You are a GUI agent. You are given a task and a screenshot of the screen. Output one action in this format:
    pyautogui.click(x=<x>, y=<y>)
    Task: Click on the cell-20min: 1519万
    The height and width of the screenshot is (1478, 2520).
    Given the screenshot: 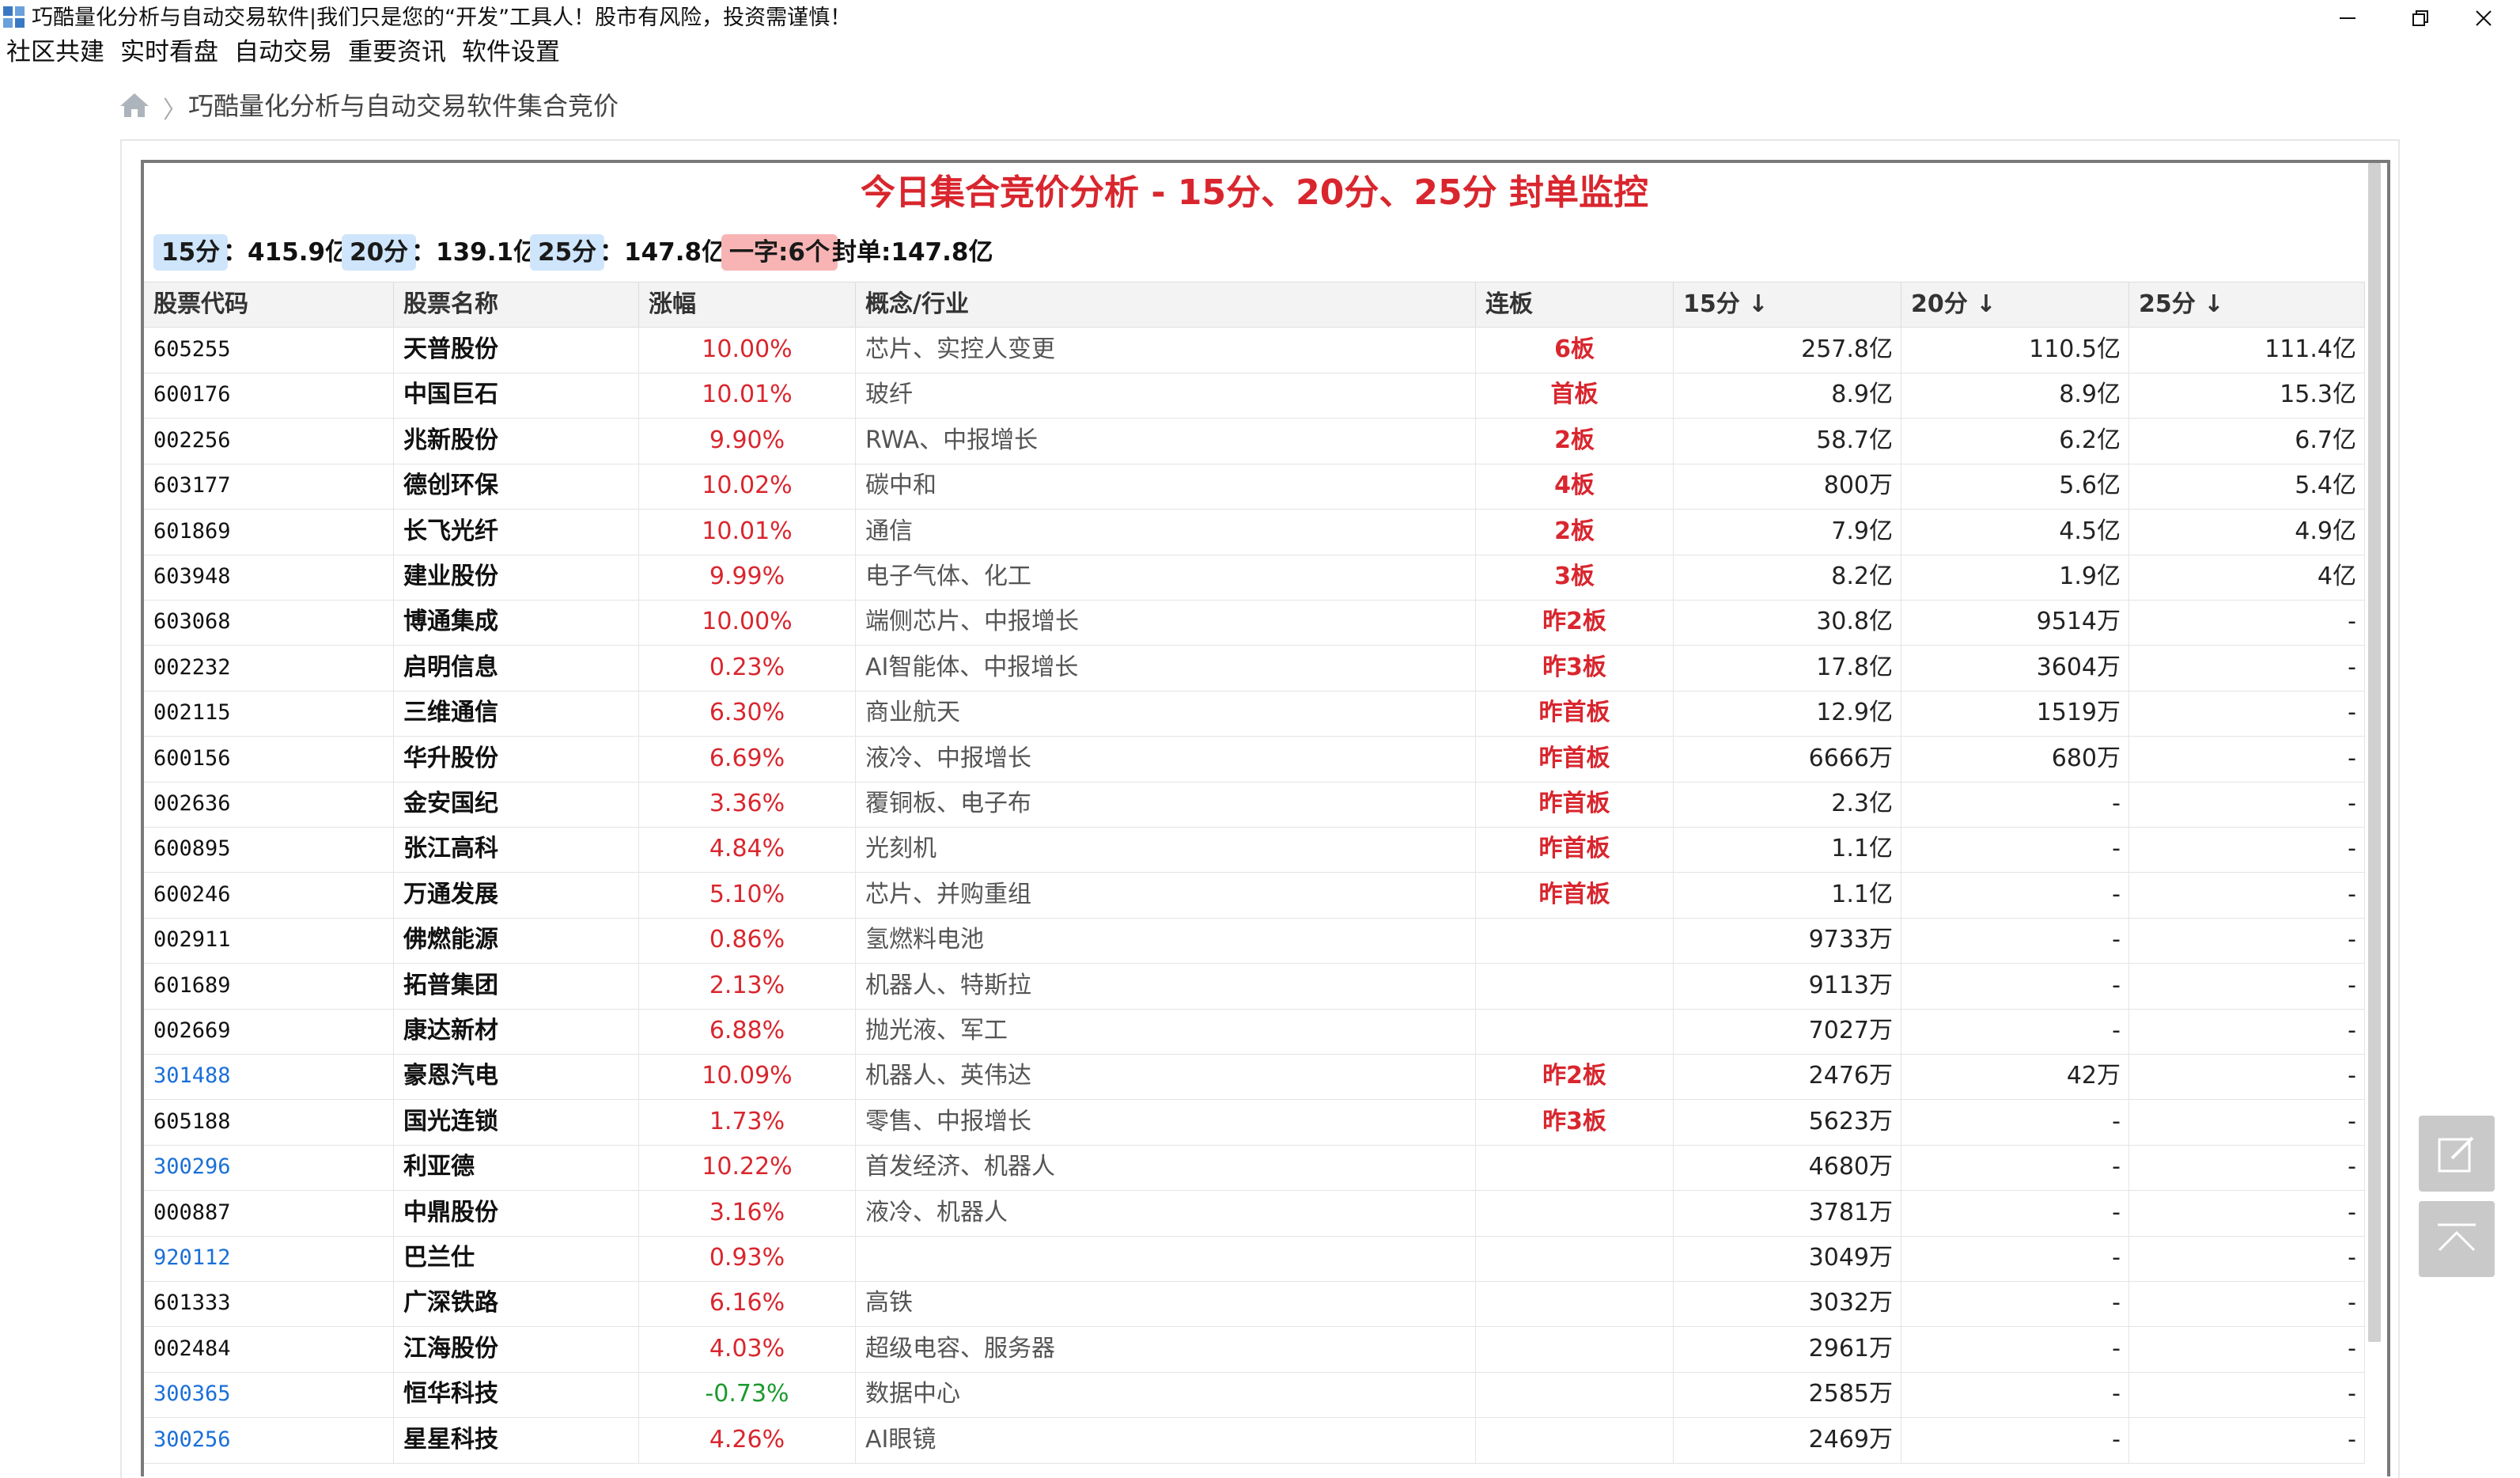 What is the action you would take?
    pyautogui.click(x=2015, y=713)
    